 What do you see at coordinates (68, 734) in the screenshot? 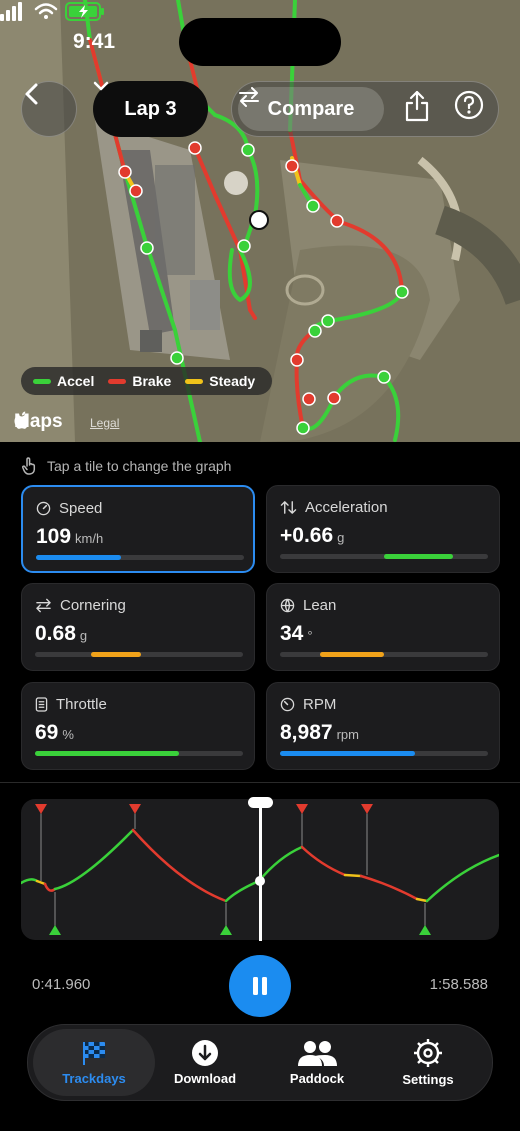
I see `tile-unit: %` at bounding box center [68, 734].